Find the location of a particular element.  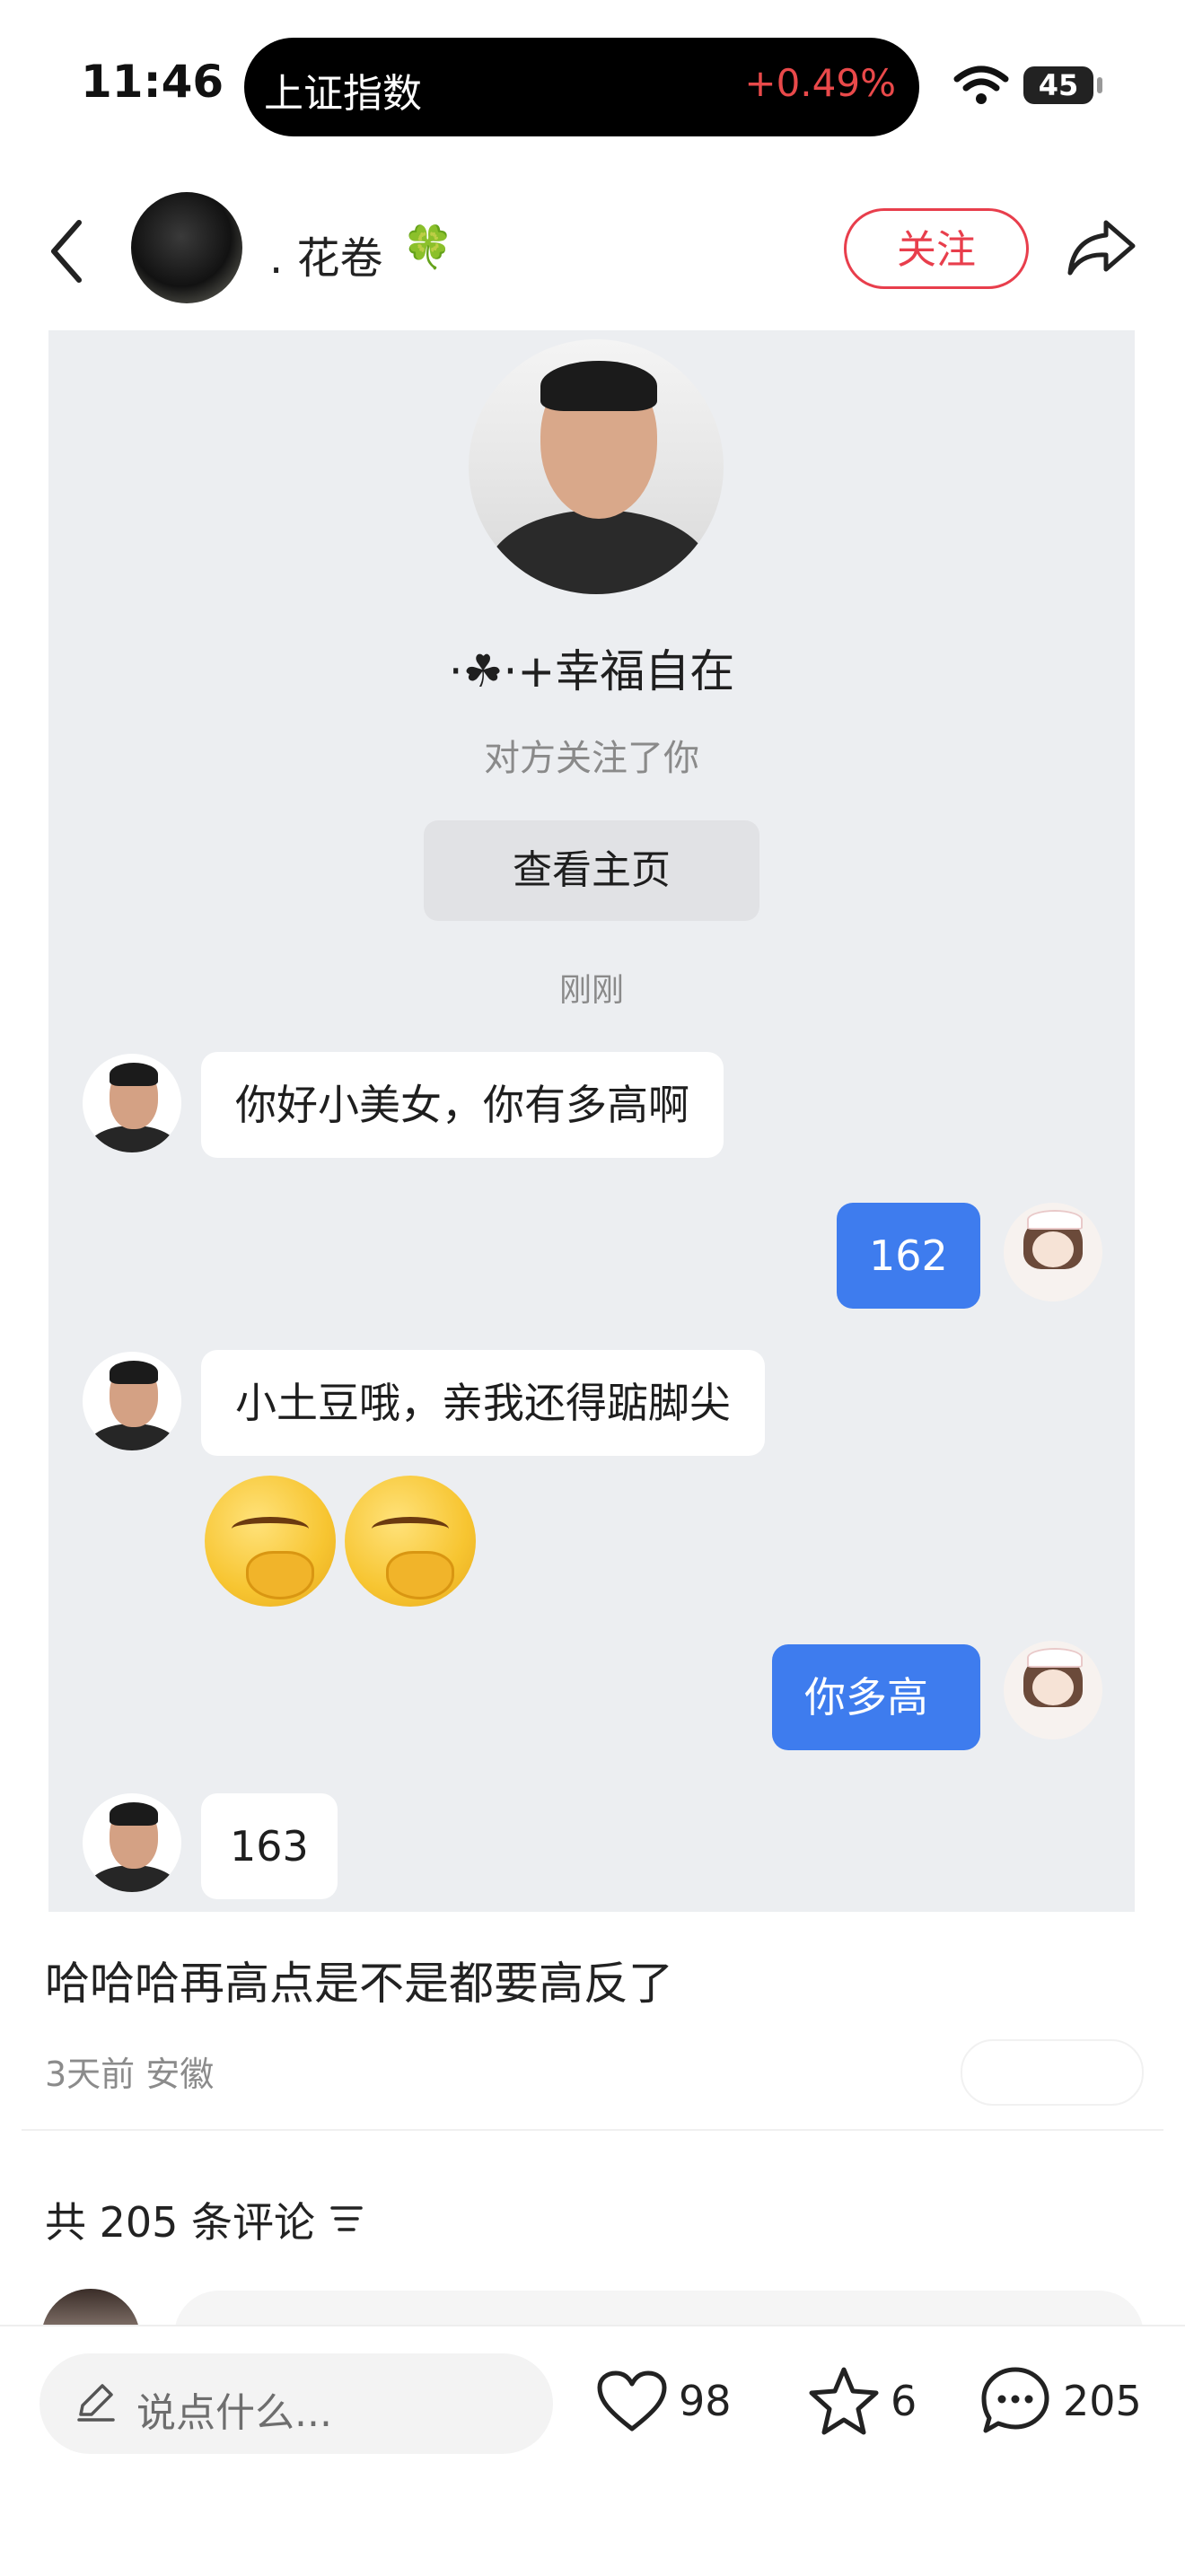

ticker-change: +0.49% is located at coordinates (820, 83).